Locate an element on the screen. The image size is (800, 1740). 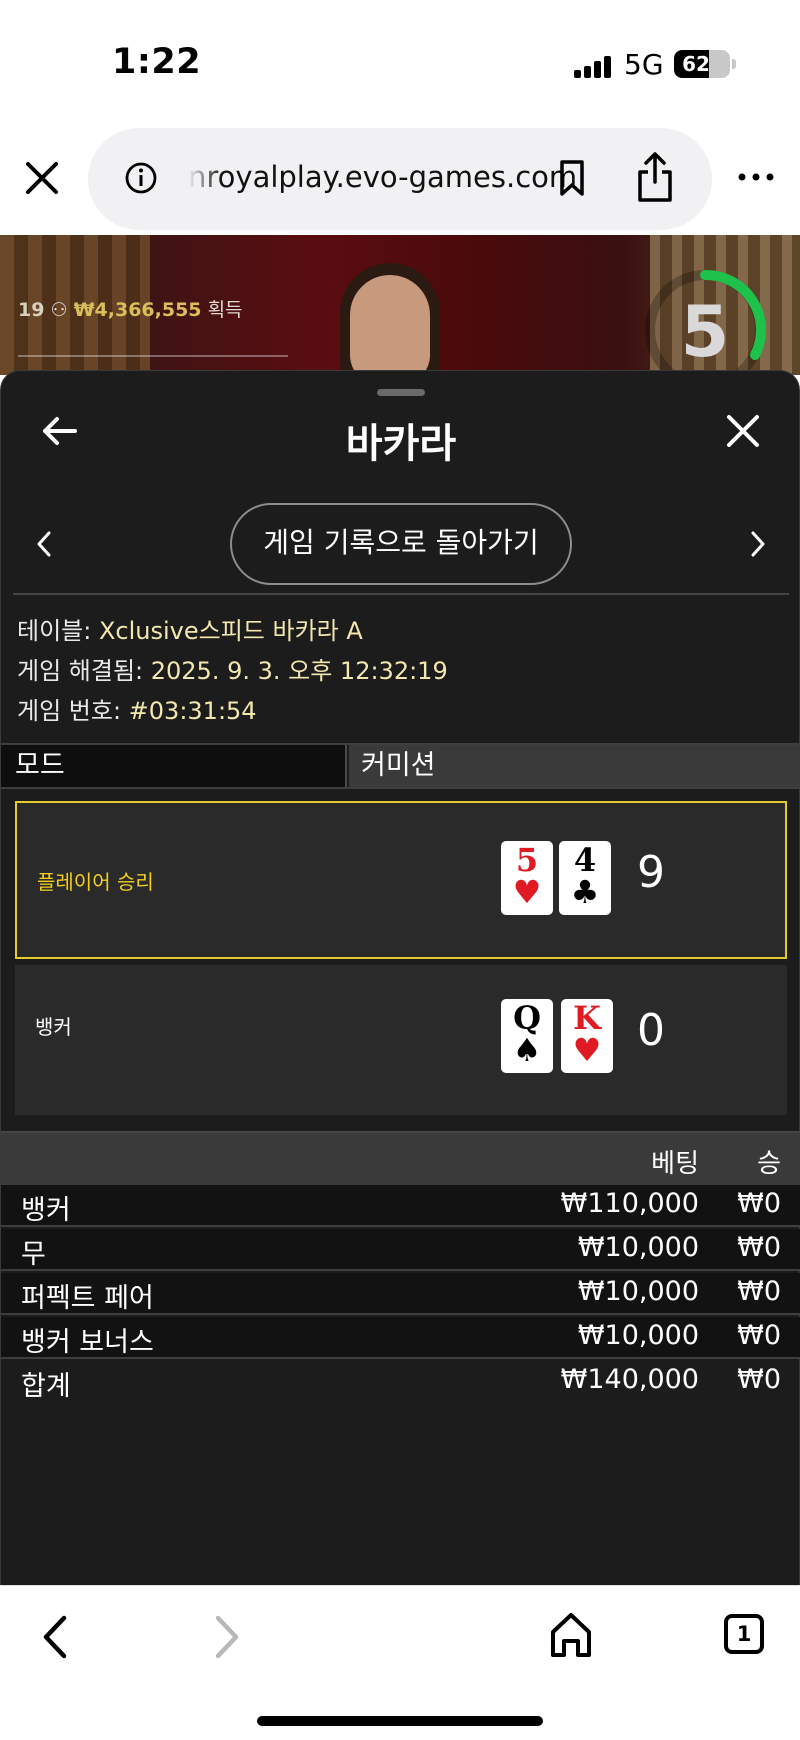
browser-bar: nroyalplay.evo-games.com is located at coordinates (400, 177).